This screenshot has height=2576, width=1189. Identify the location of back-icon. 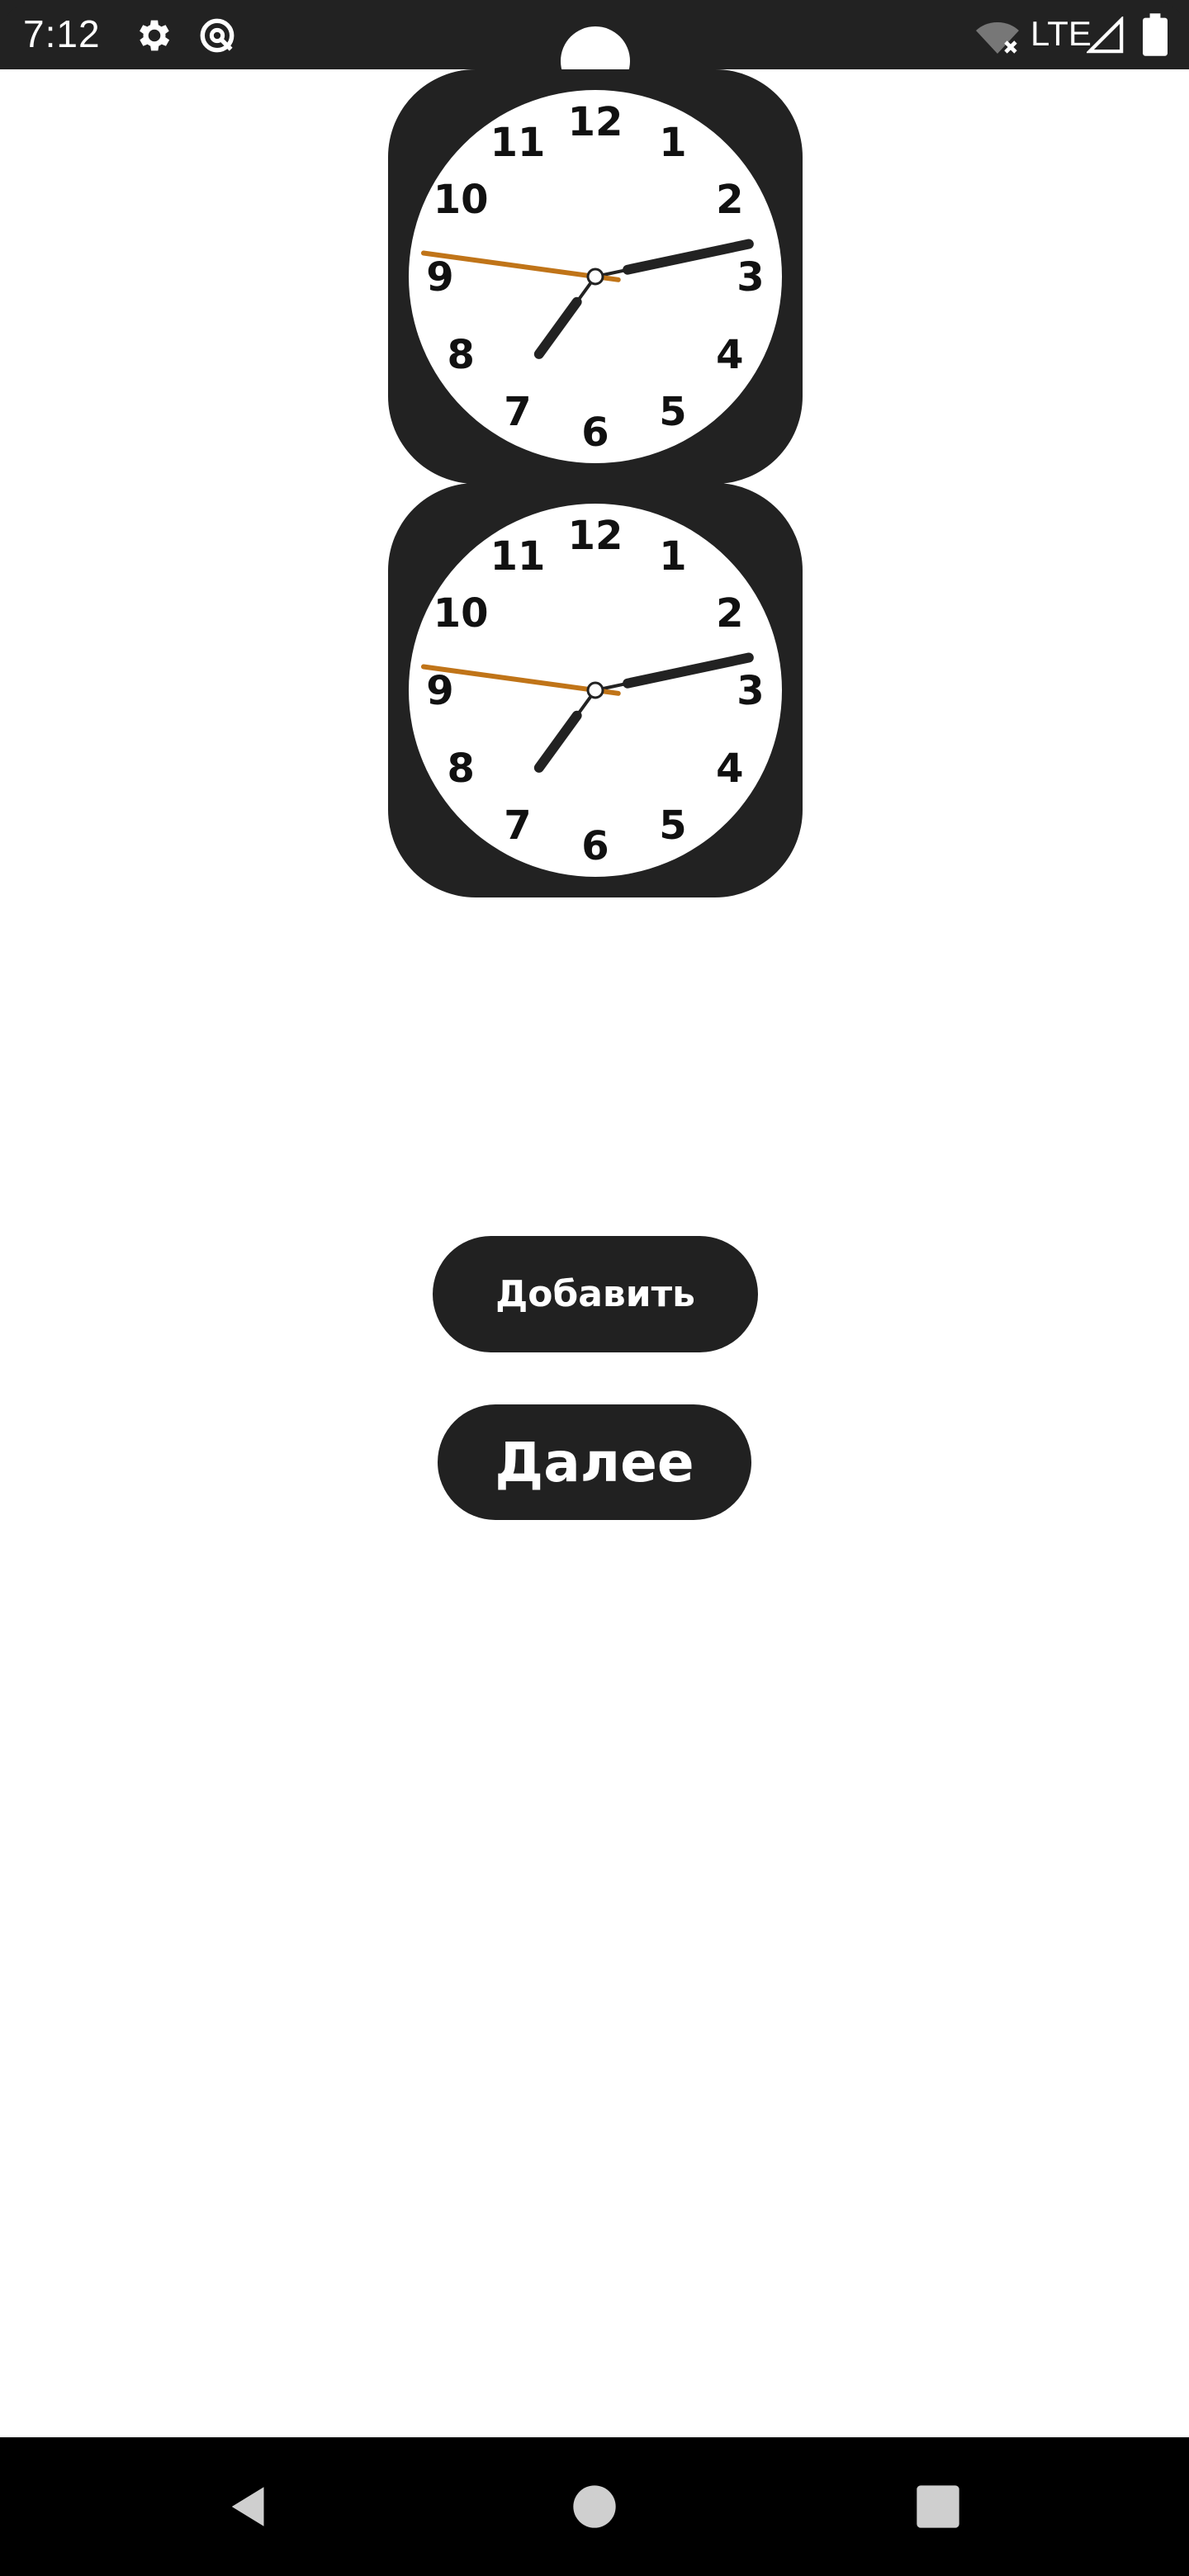
(247, 2506).